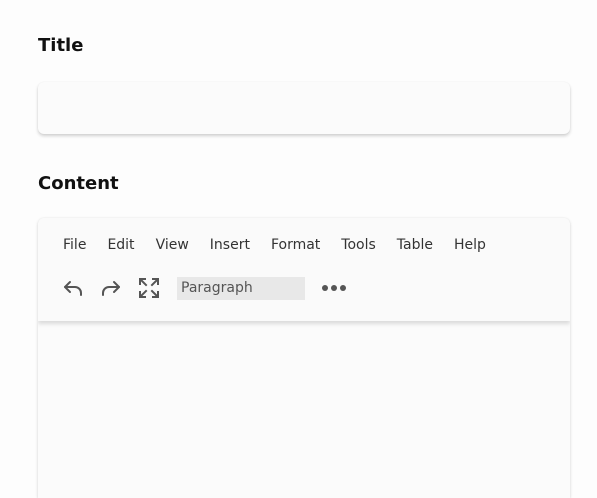 Image resolution: width=597 pixels, height=498 pixels. I want to click on more-icon, so click(334, 288).